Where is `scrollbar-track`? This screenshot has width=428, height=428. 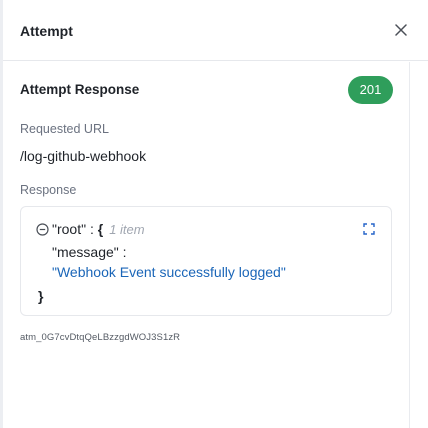
scrollbar-track is located at coordinates (418, 245).